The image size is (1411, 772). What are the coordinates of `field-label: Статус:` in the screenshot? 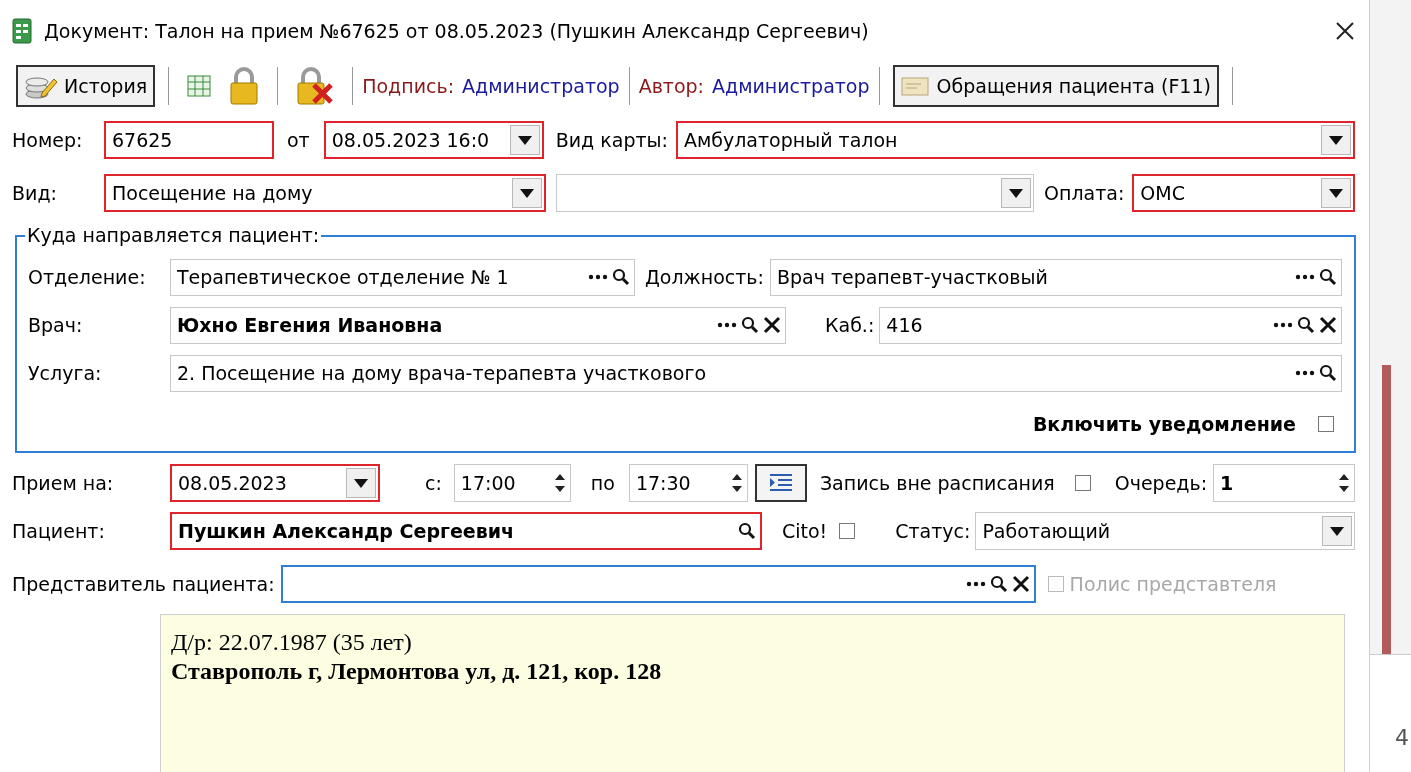 It's located at (933, 531).